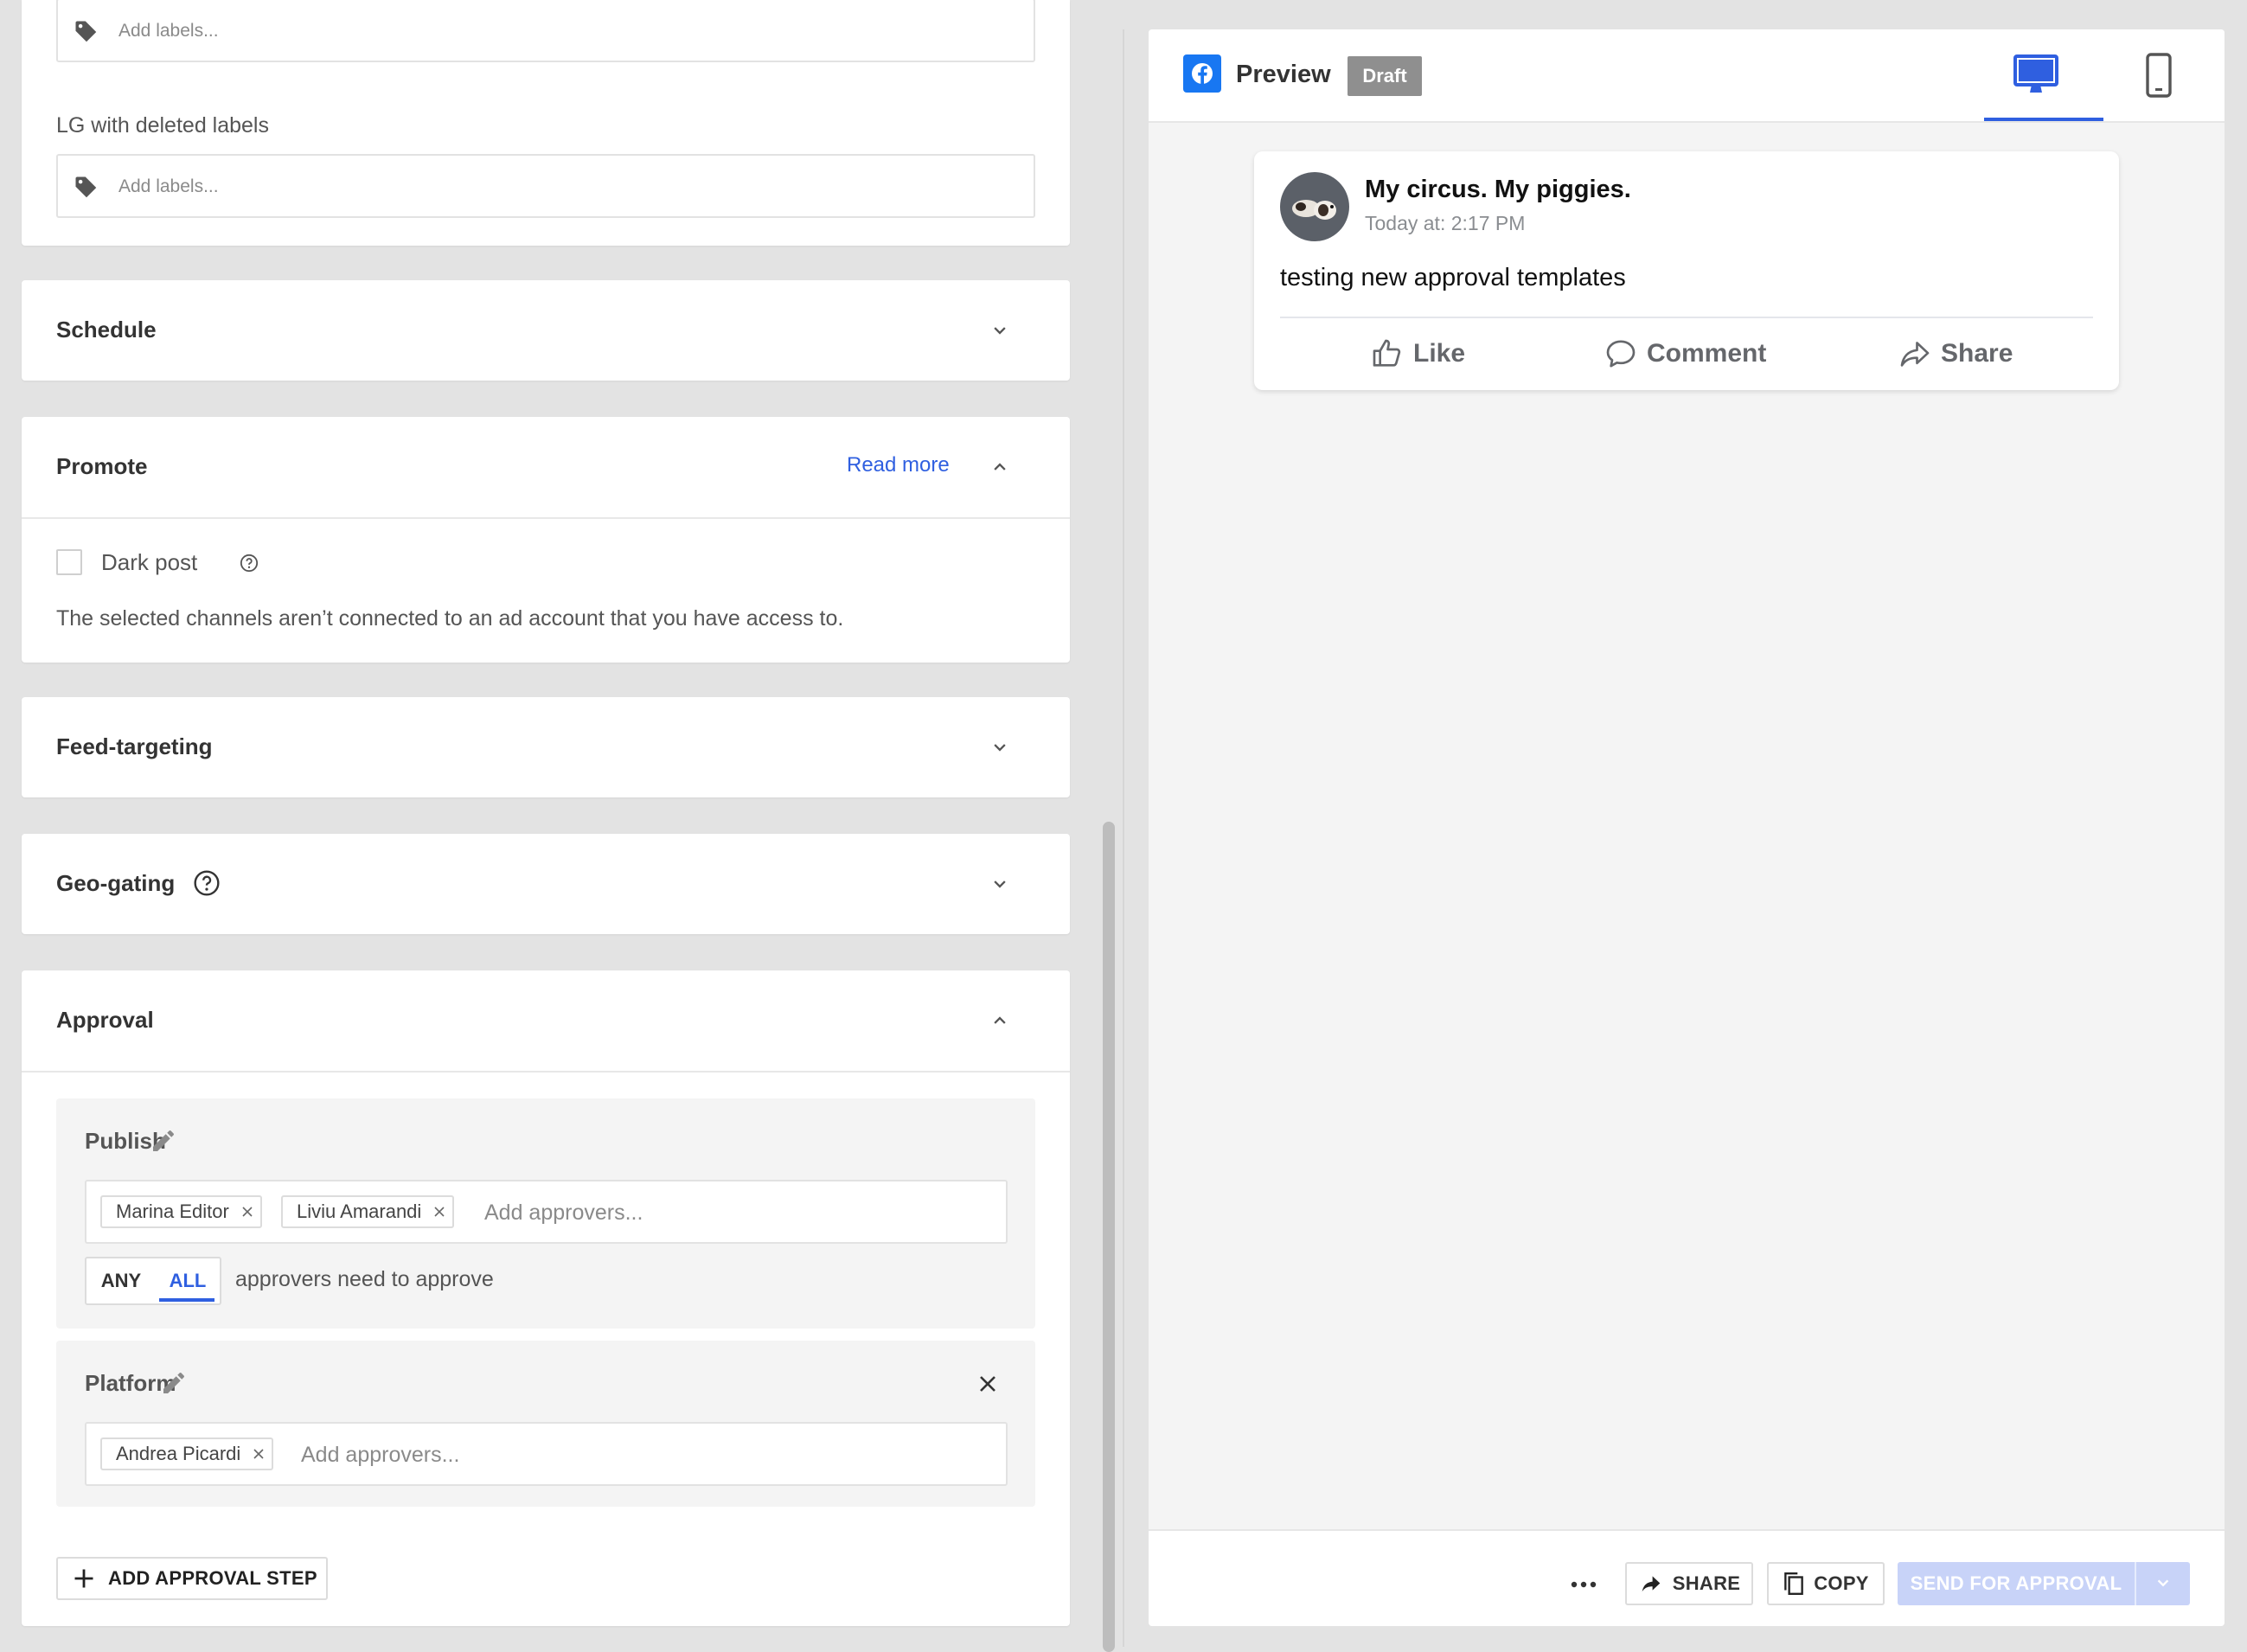 Image resolution: width=2247 pixels, height=1652 pixels. What do you see at coordinates (2036, 75) in the screenshot?
I see `desktop-view-icon` at bounding box center [2036, 75].